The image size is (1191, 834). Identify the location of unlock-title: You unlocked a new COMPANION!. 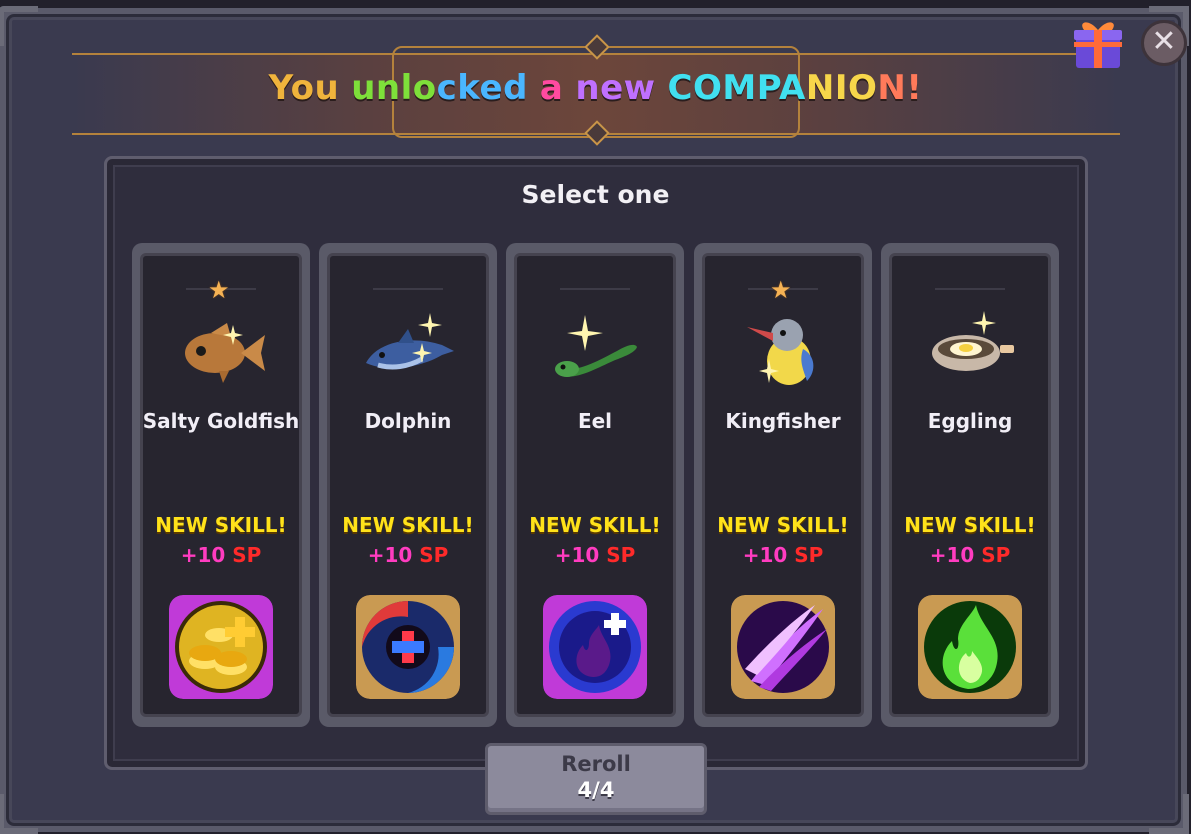
(595, 88).